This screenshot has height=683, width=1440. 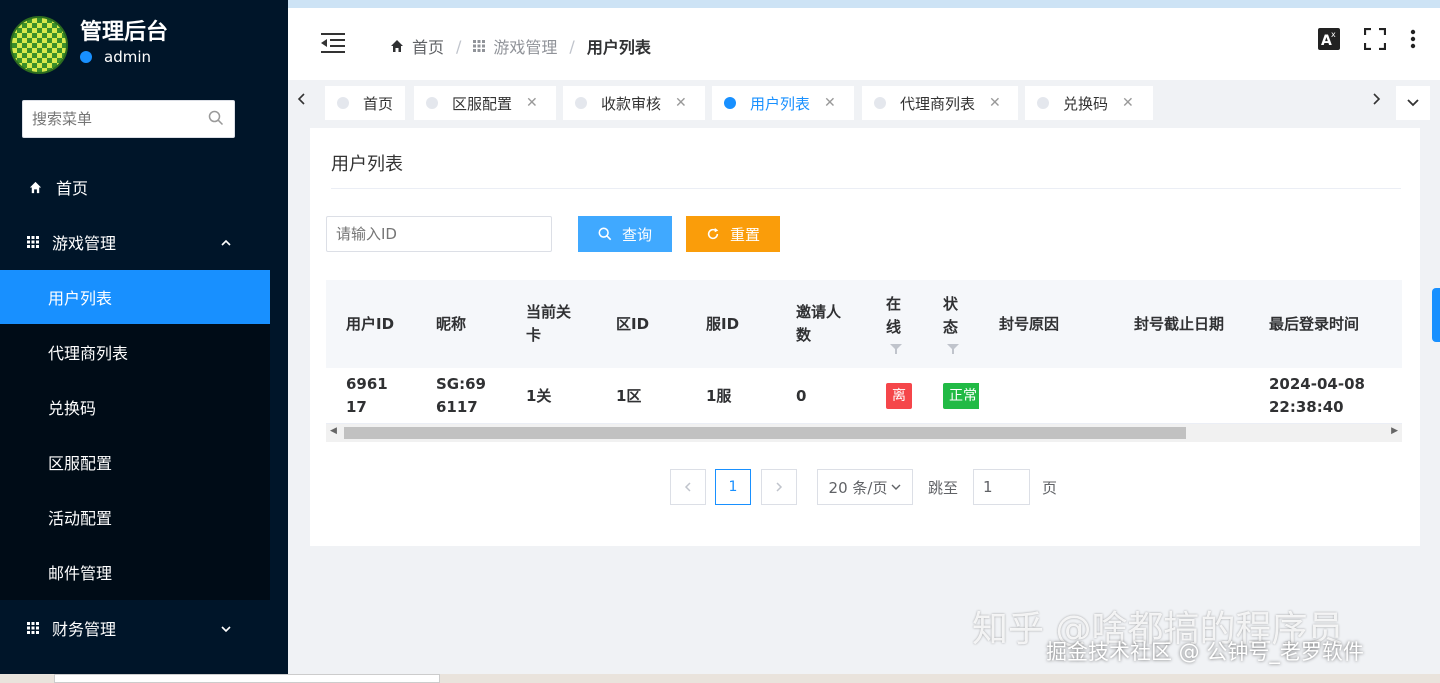 I want to click on online-dot-icon, so click(x=86, y=57).